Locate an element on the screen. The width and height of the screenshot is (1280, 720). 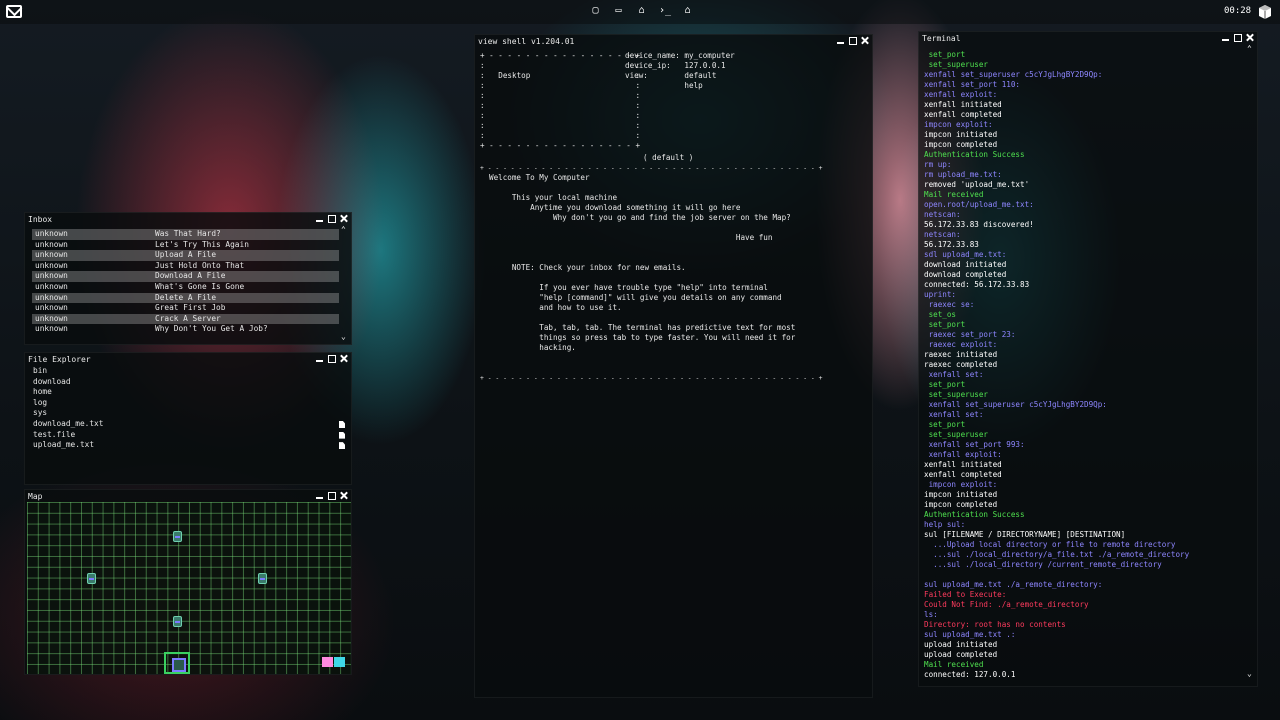
folder-item: log is located at coordinates (191, 403).